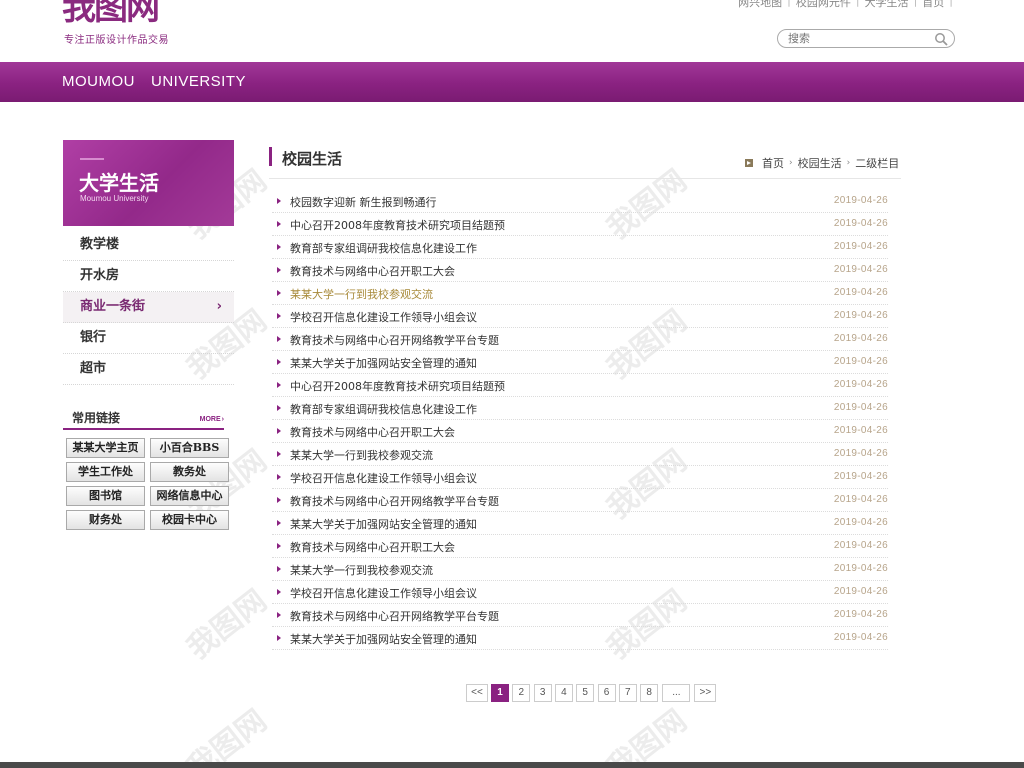 This screenshot has height=768, width=1024. I want to click on more-link: MORE›, so click(212, 419).